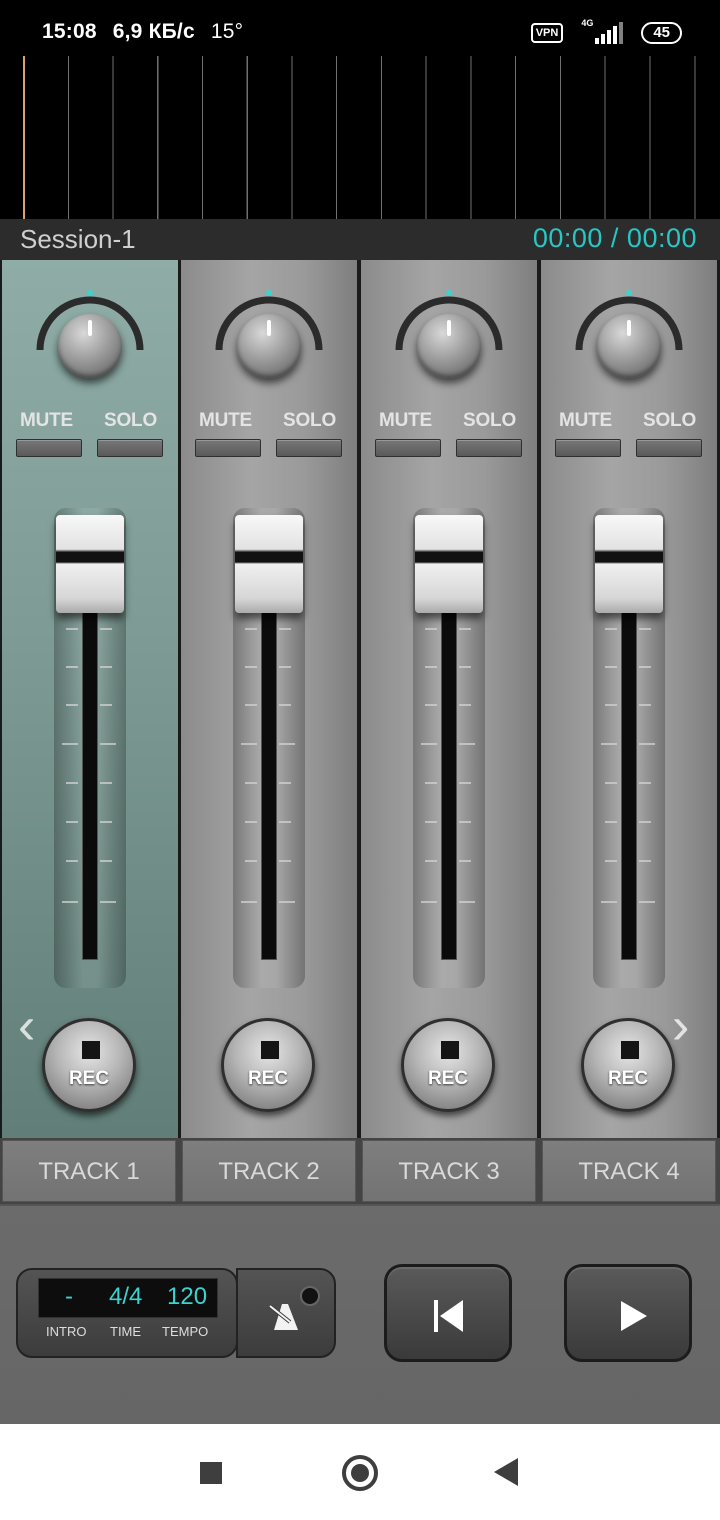  I want to click on intro-value: -, so click(69, 1296).